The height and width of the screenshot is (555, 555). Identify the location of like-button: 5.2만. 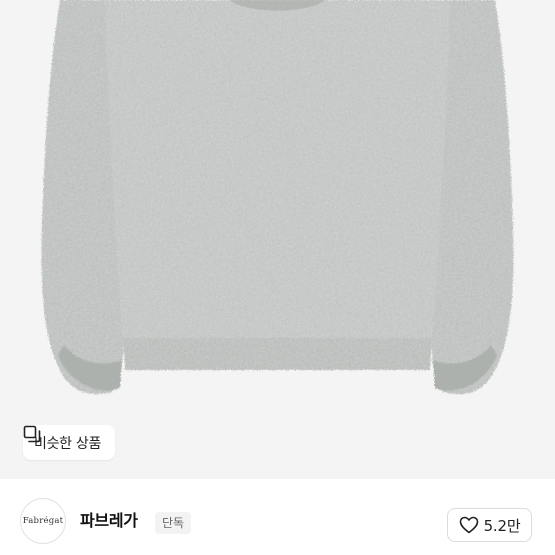
(489, 525).